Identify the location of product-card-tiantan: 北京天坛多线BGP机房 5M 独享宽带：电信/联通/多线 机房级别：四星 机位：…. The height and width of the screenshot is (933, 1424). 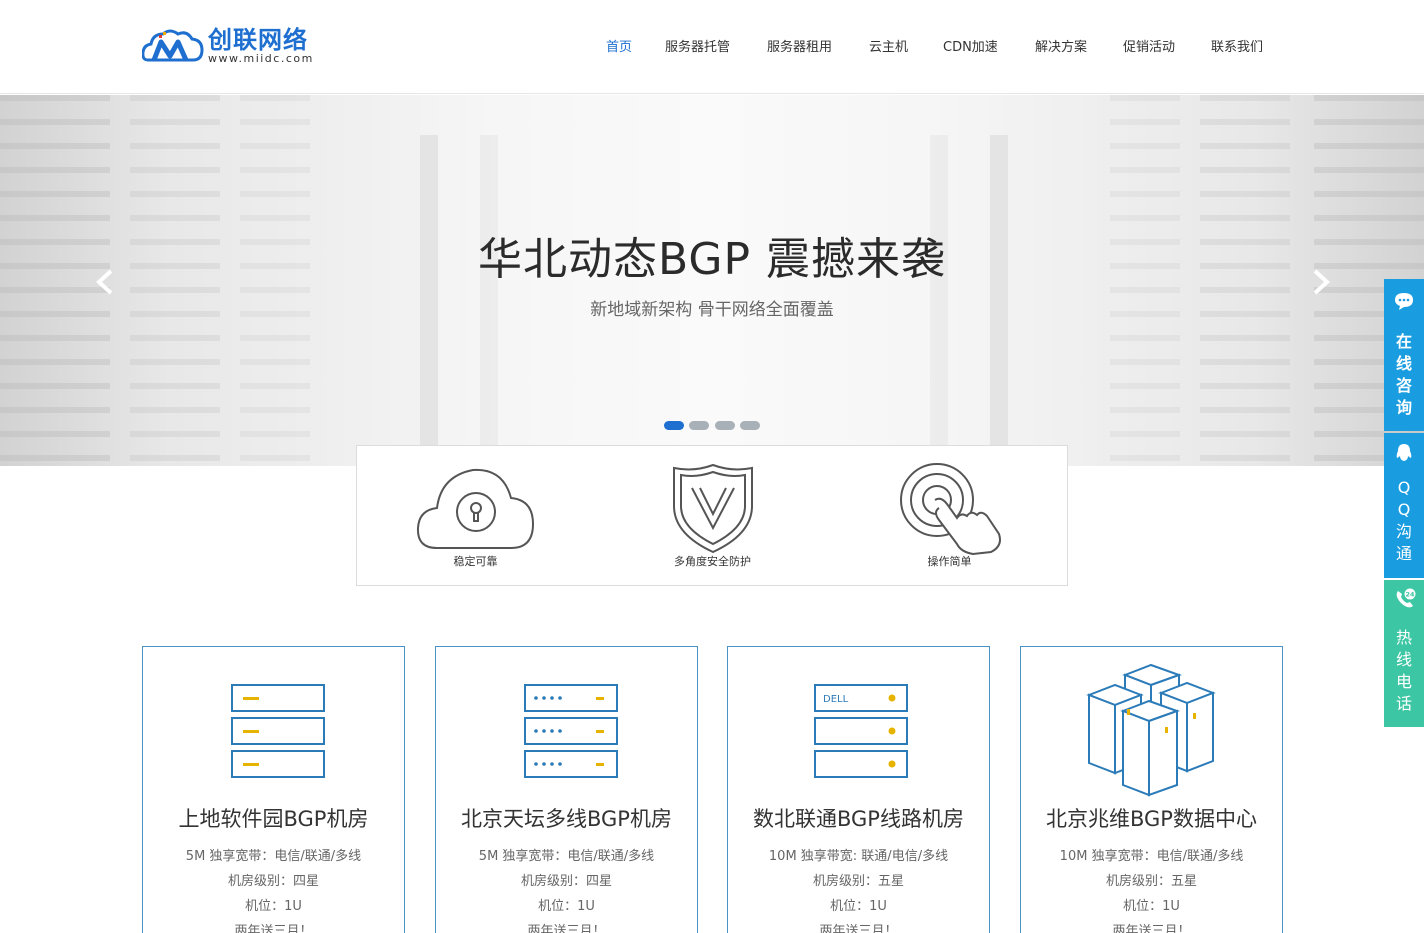
(566, 789).